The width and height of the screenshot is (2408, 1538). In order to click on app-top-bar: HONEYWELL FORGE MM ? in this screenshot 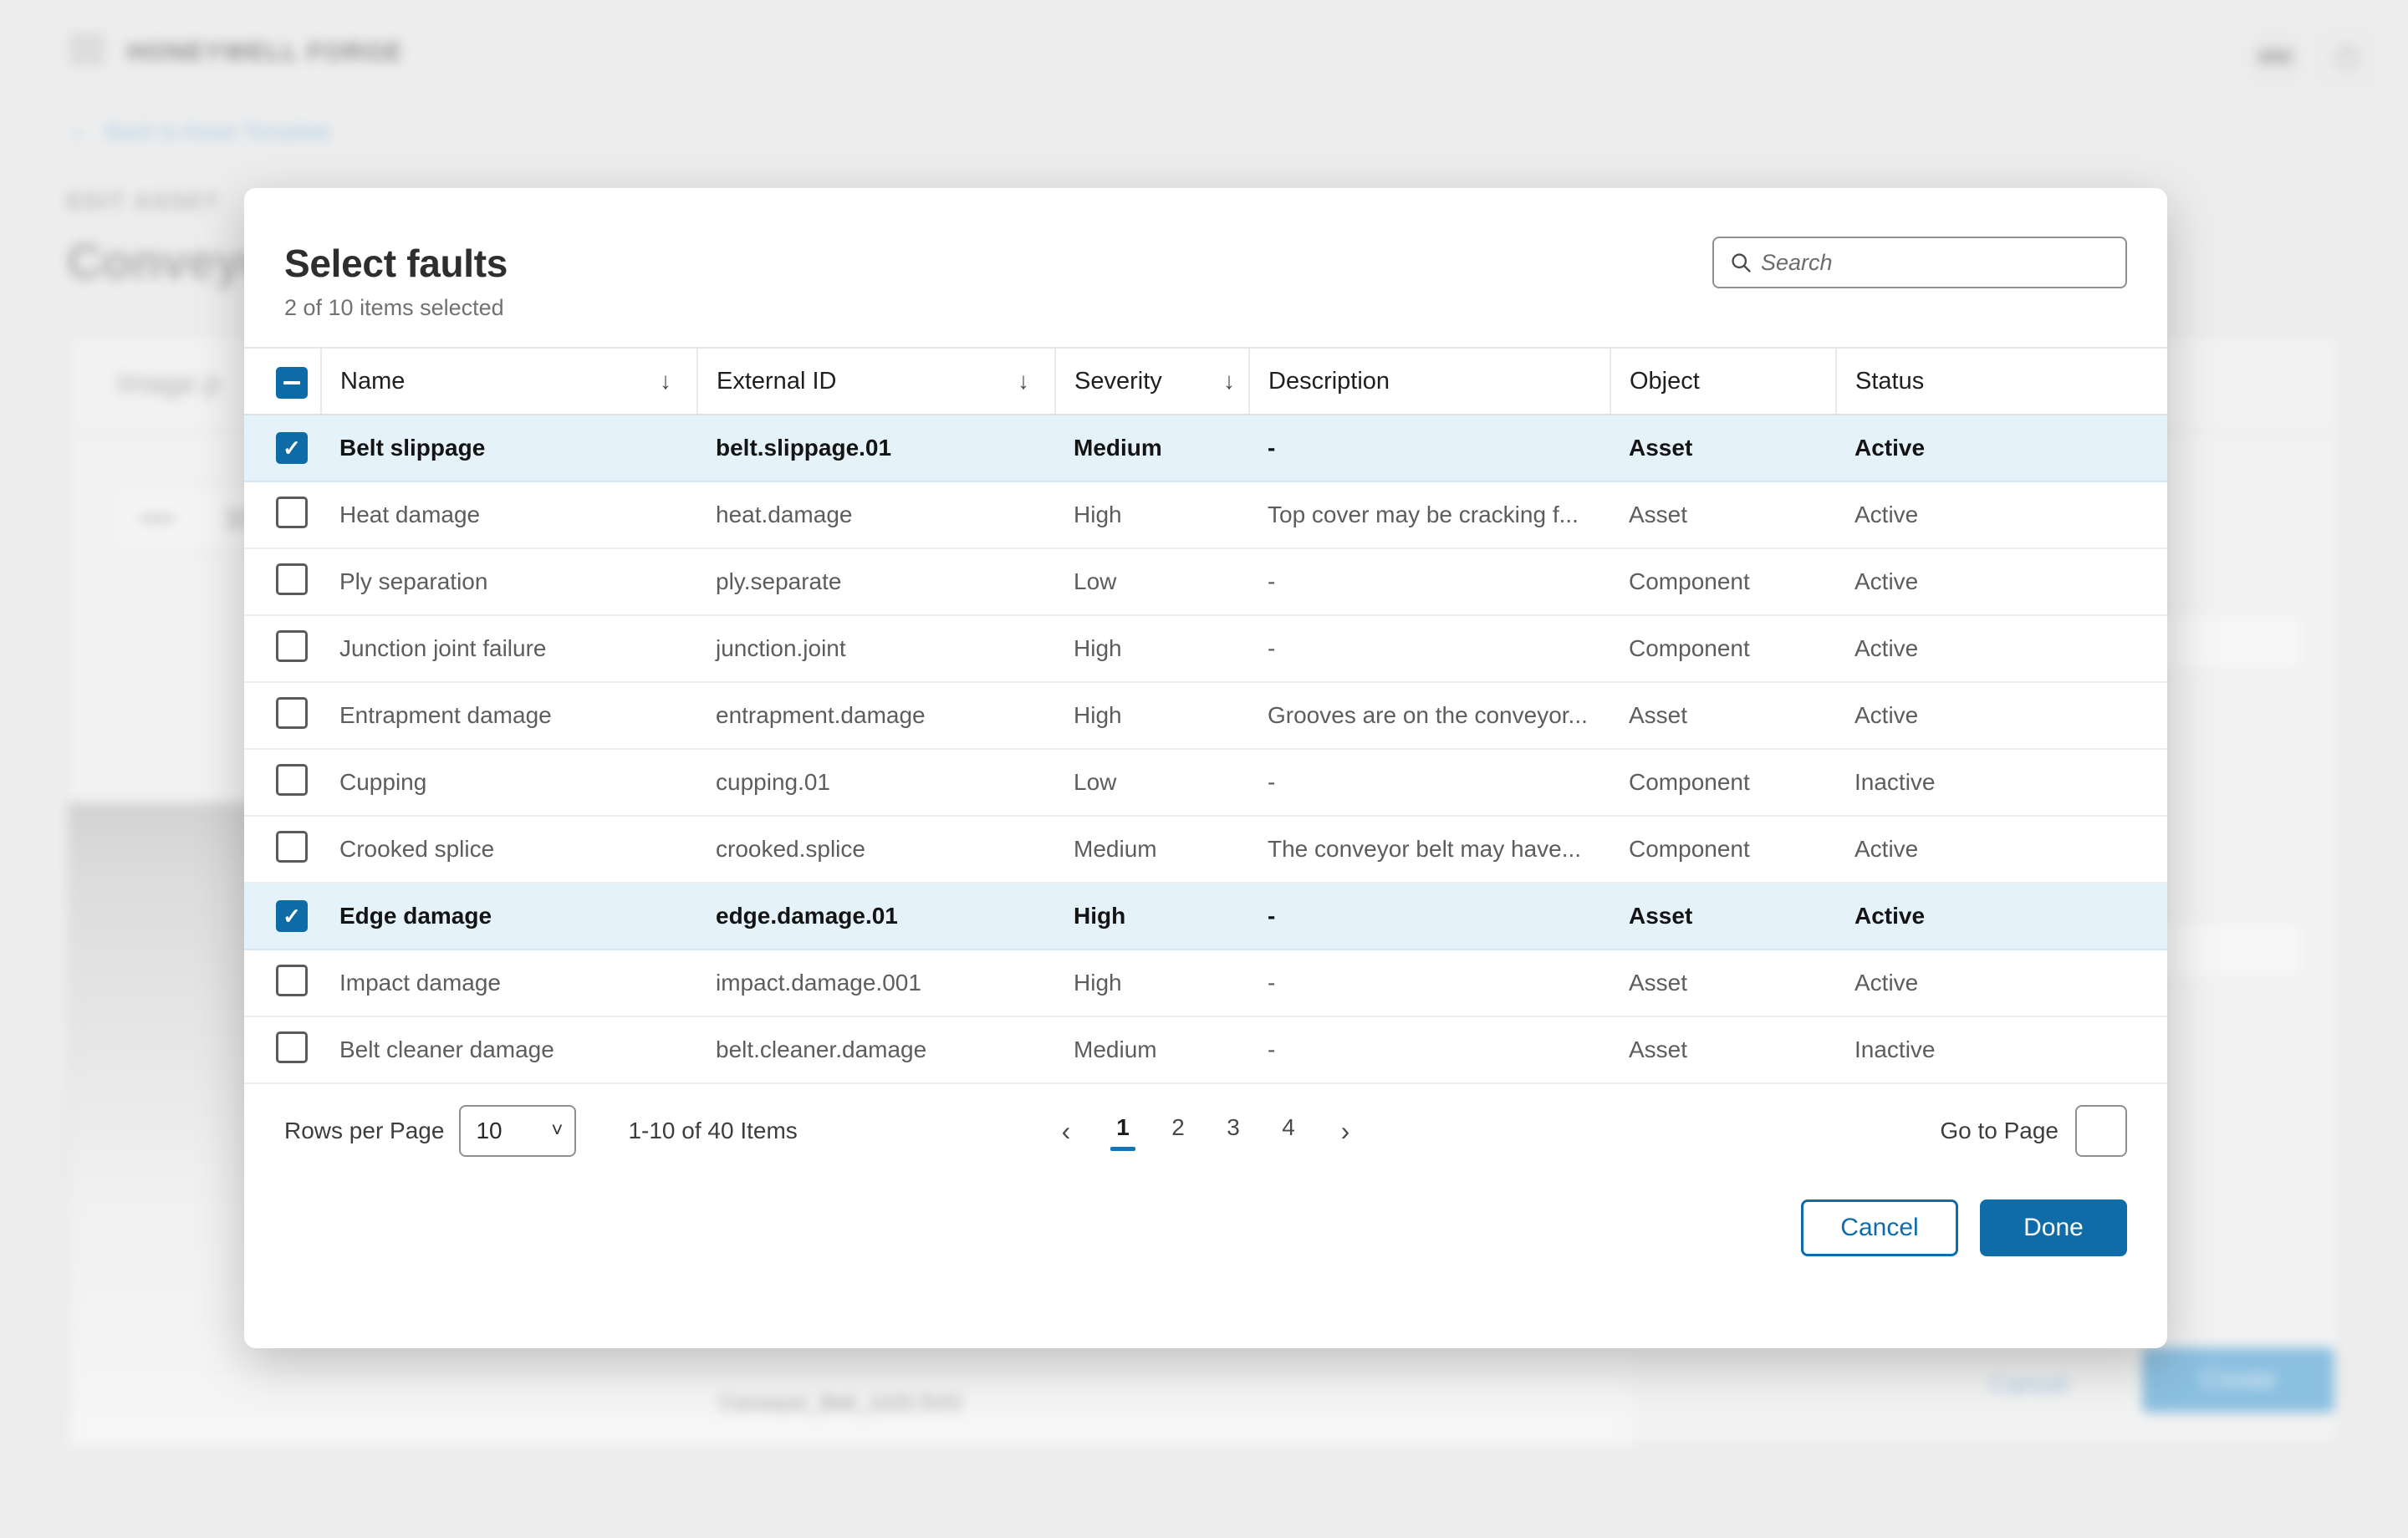, I will do `click(1204, 51)`.